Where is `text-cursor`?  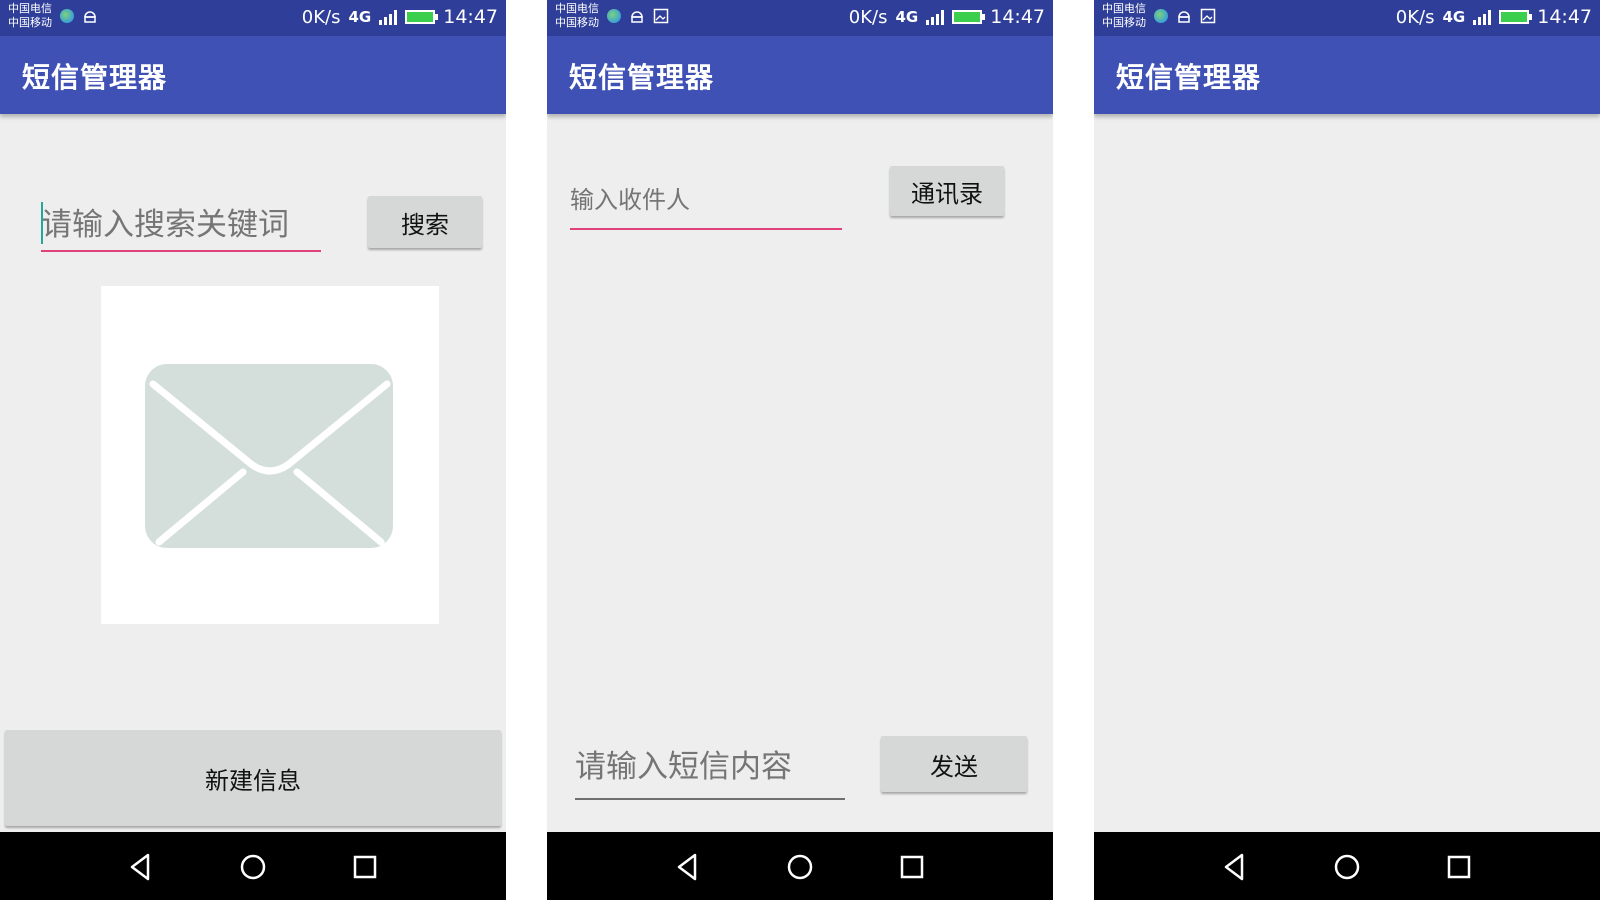 text-cursor is located at coordinates (42, 223).